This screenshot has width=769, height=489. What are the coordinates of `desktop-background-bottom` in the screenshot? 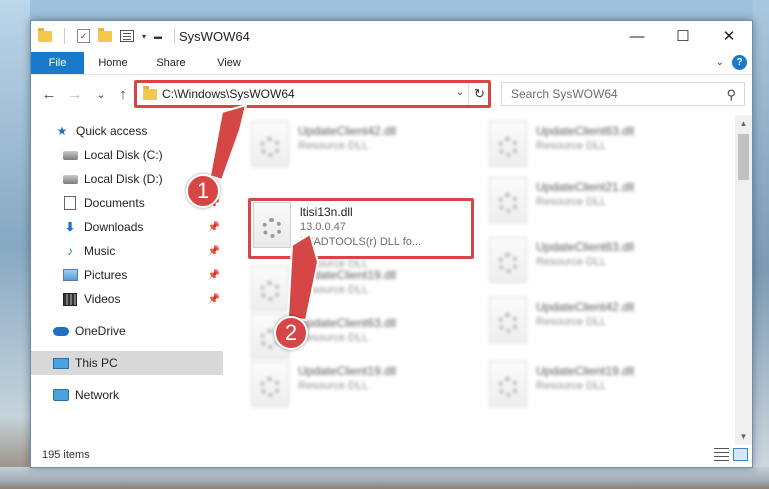 It's located at (384, 478).